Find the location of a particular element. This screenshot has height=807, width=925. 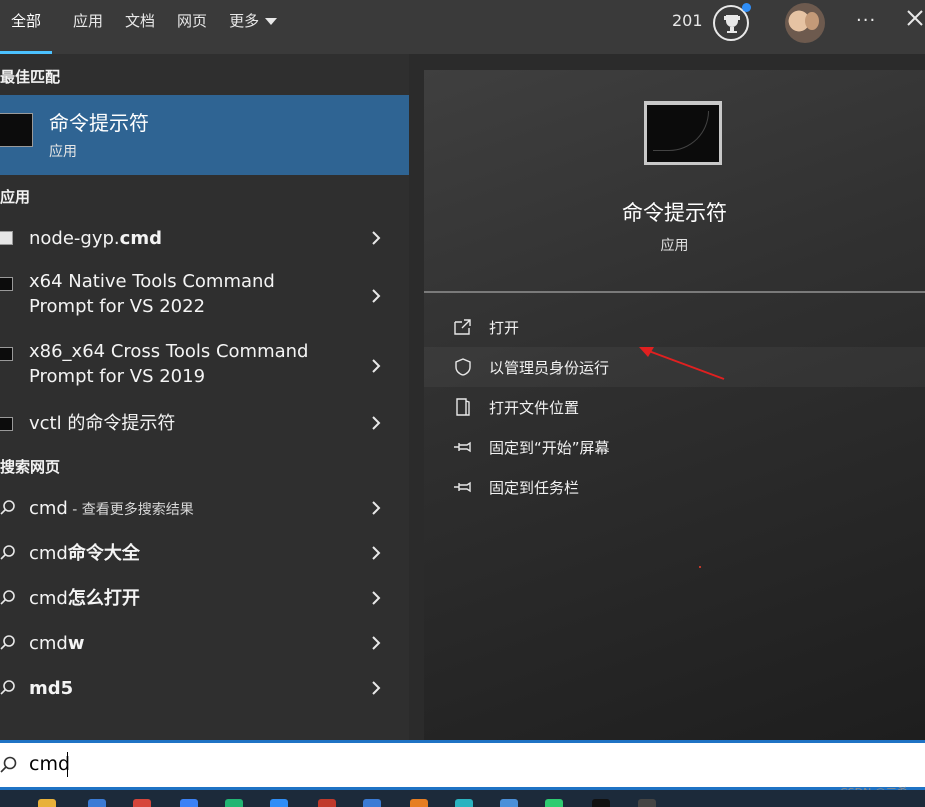

rewards-trophy-icon is located at coordinates (732, 22).